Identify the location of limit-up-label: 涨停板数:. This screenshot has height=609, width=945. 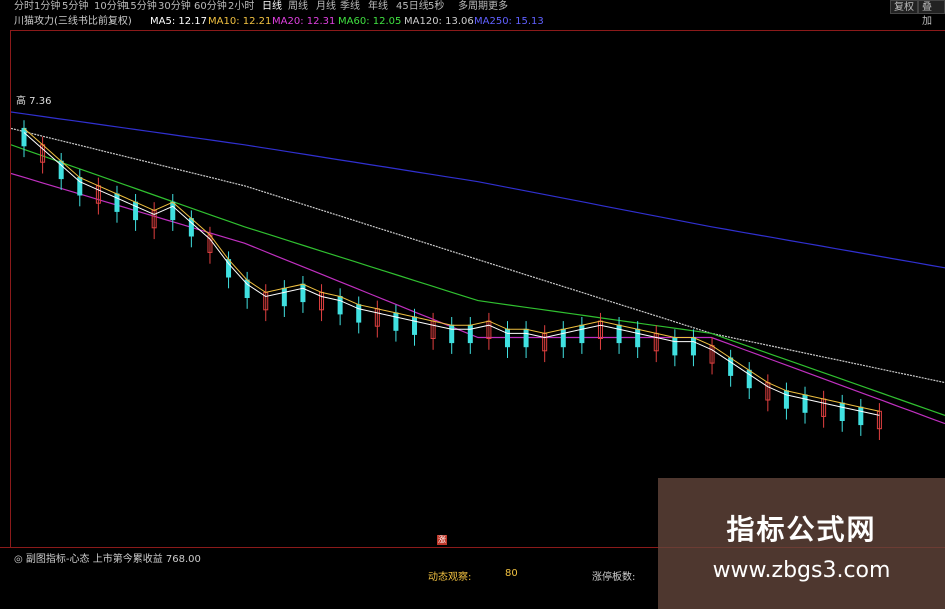
(614, 577).